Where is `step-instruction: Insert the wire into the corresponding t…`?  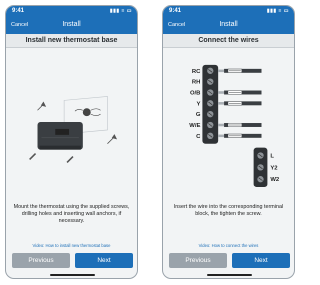
step-instruction: Insert the wire into the corresponding t… is located at coordinates (228, 210).